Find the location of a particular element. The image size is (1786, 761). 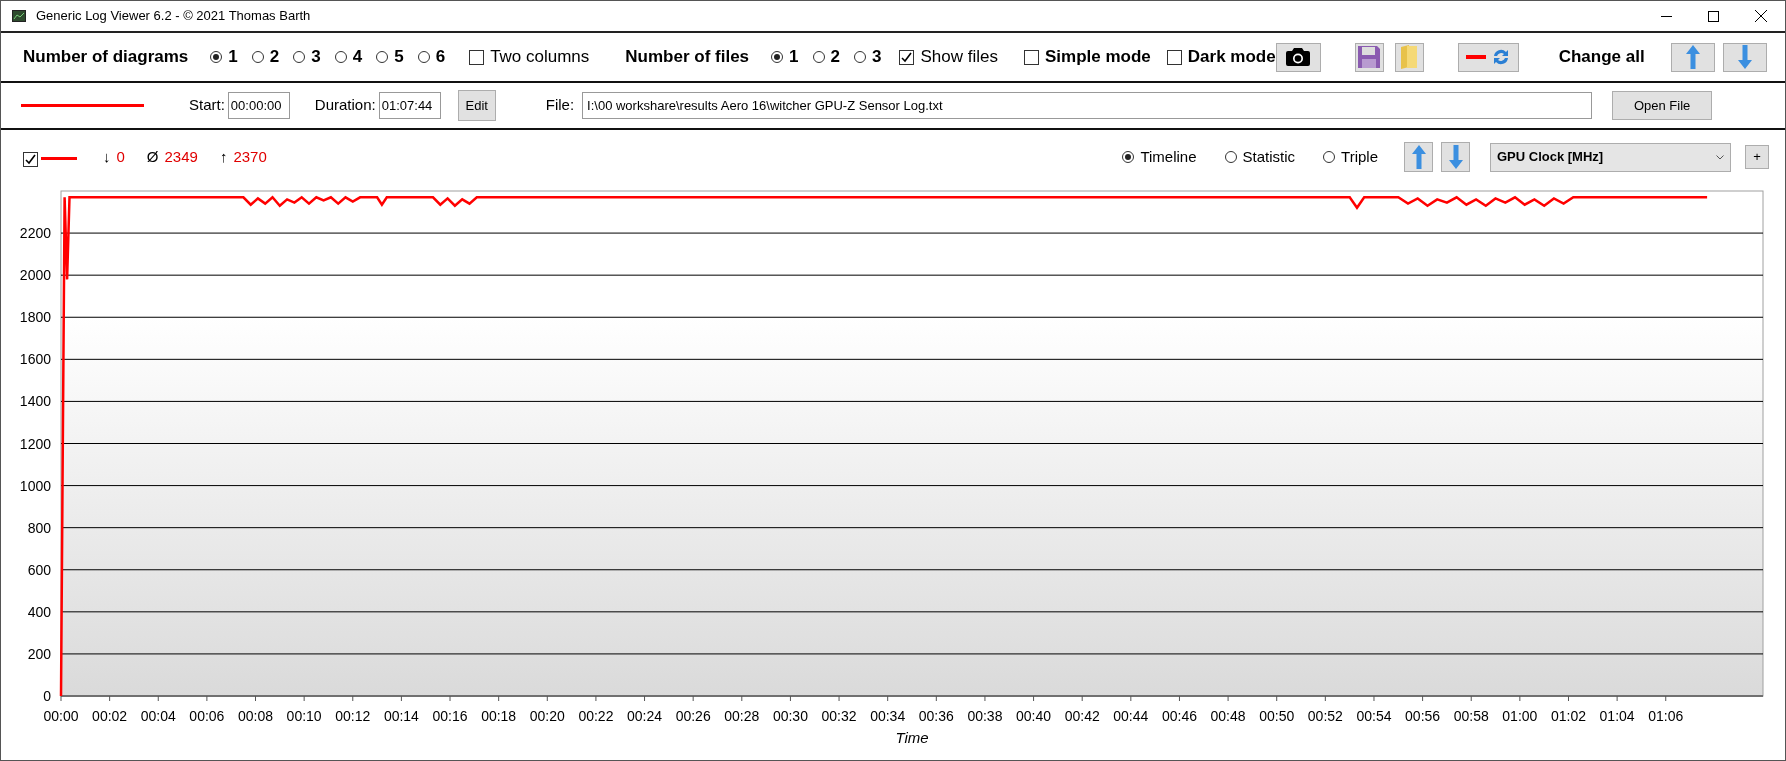

channel-dropdown: GPU Clock [MHz] is located at coordinates (1610, 157).